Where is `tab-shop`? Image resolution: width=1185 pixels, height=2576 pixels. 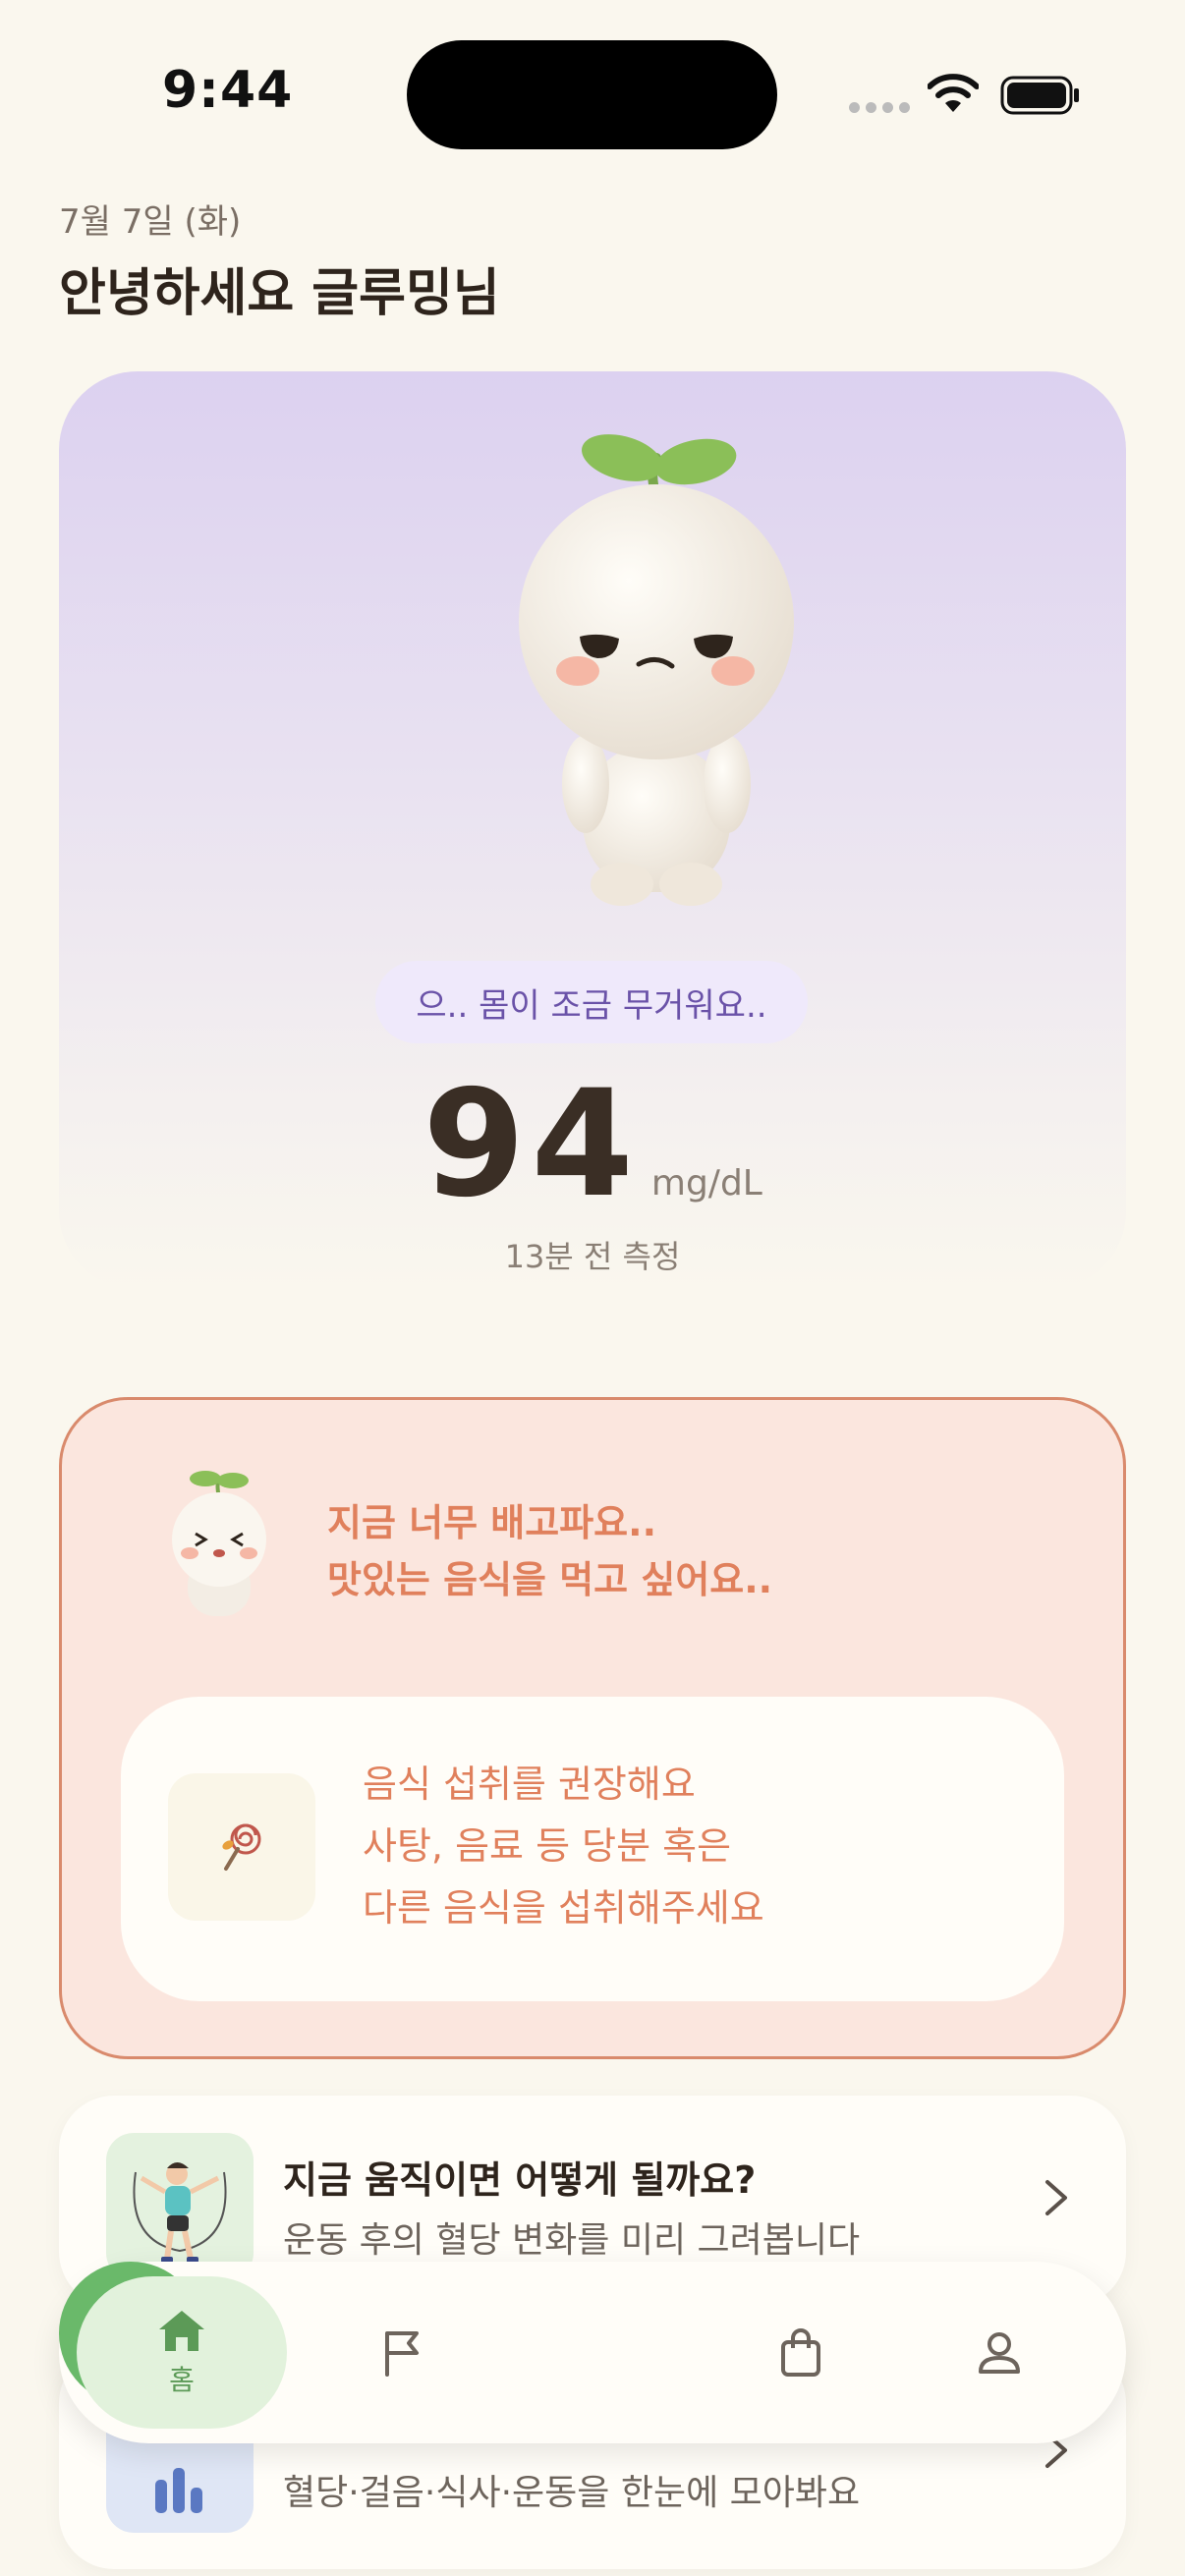 tab-shop is located at coordinates (801, 2352).